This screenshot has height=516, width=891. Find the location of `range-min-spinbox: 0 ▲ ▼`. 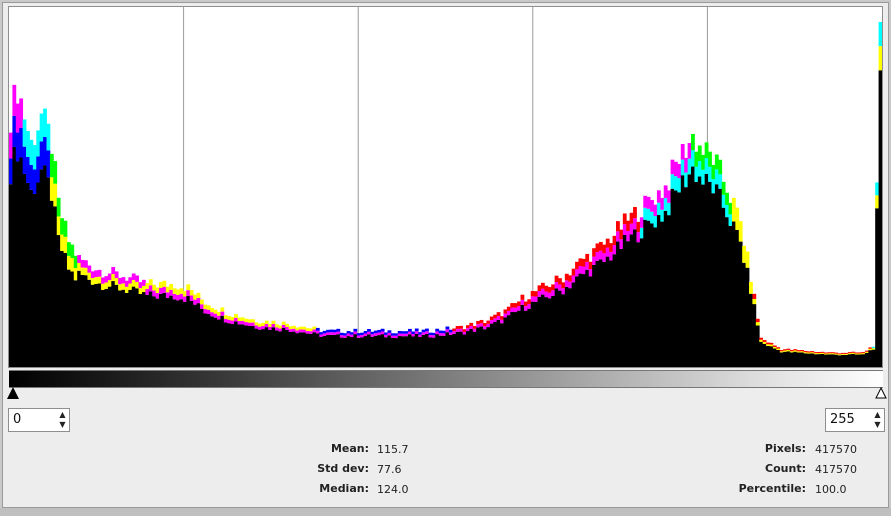

range-min-spinbox: 0 ▲ ▼ is located at coordinates (39, 420).